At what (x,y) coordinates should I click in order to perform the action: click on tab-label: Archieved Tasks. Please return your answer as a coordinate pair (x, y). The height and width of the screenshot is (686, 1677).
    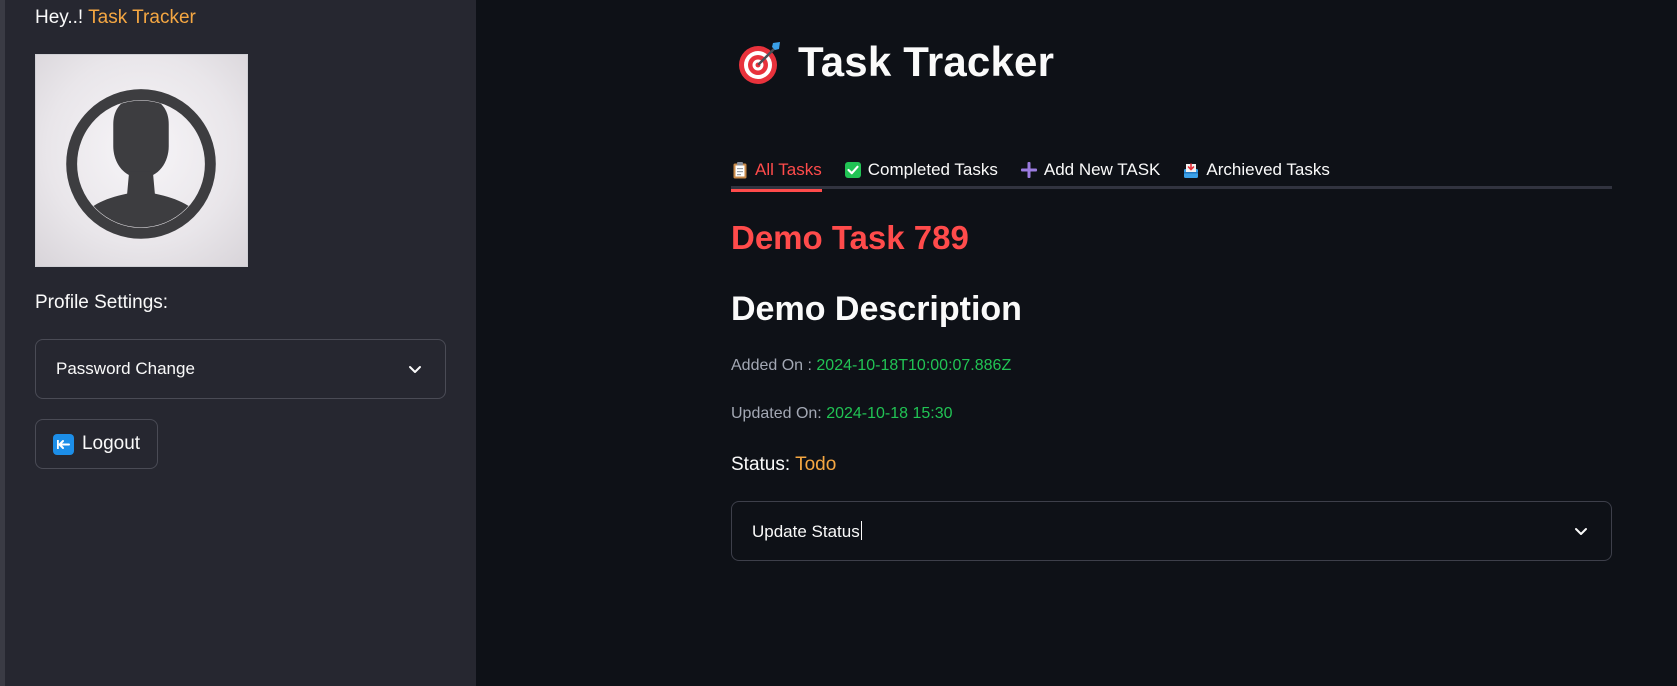
    Looking at the image, I should click on (1268, 169).